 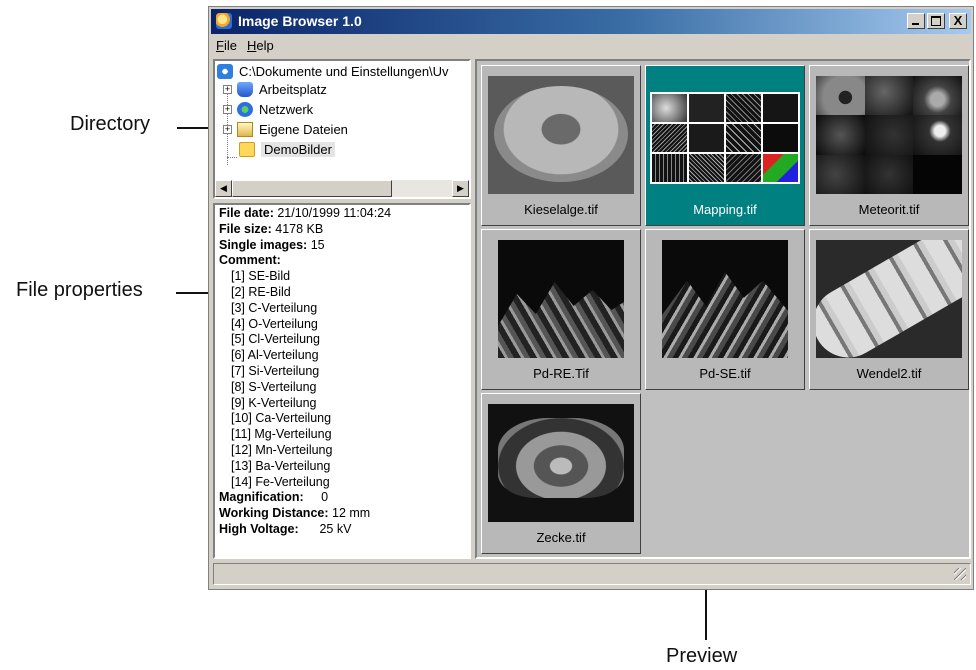 What do you see at coordinates (936, 21) in the screenshot?
I see `maximize-button` at bounding box center [936, 21].